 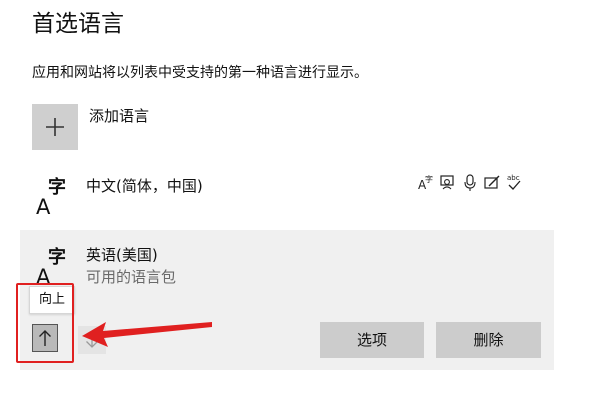 I want to click on add-language-row: 添加语言, so click(x=90, y=127).